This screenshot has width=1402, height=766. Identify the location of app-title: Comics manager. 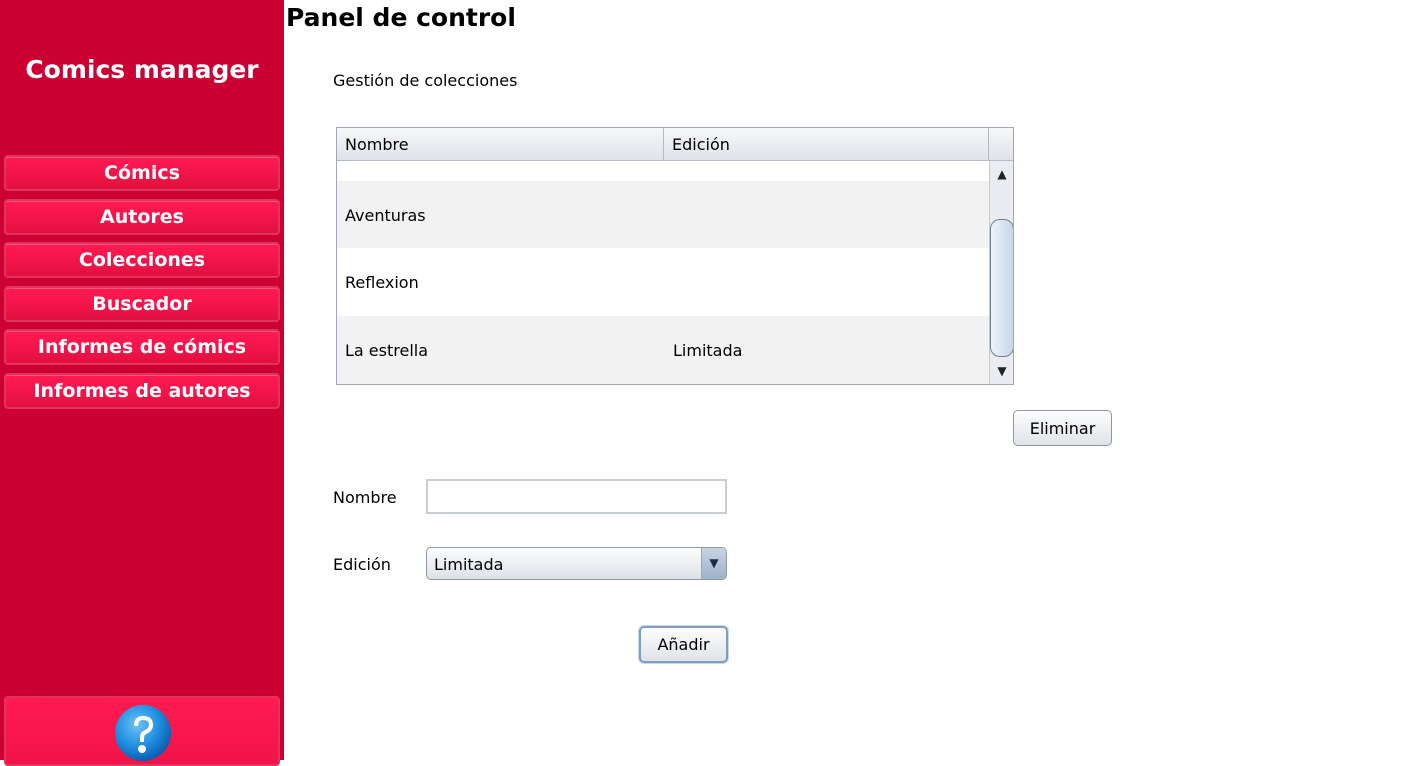
(142, 69).